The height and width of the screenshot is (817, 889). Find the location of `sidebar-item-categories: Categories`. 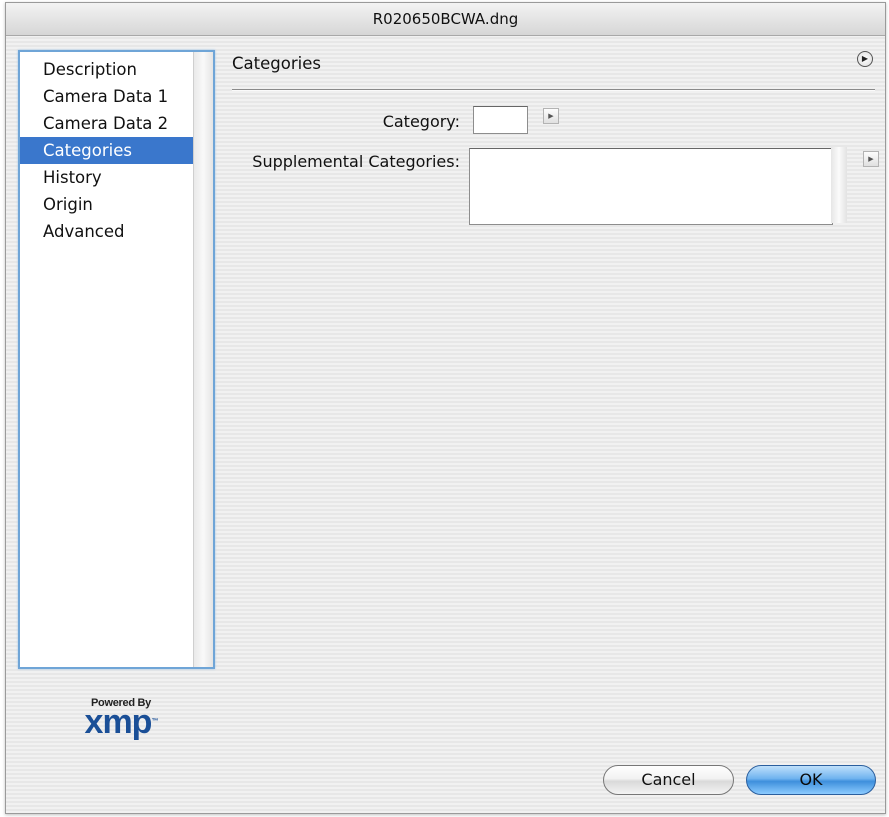

sidebar-item-categories: Categories is located at coordinates (107, 150).